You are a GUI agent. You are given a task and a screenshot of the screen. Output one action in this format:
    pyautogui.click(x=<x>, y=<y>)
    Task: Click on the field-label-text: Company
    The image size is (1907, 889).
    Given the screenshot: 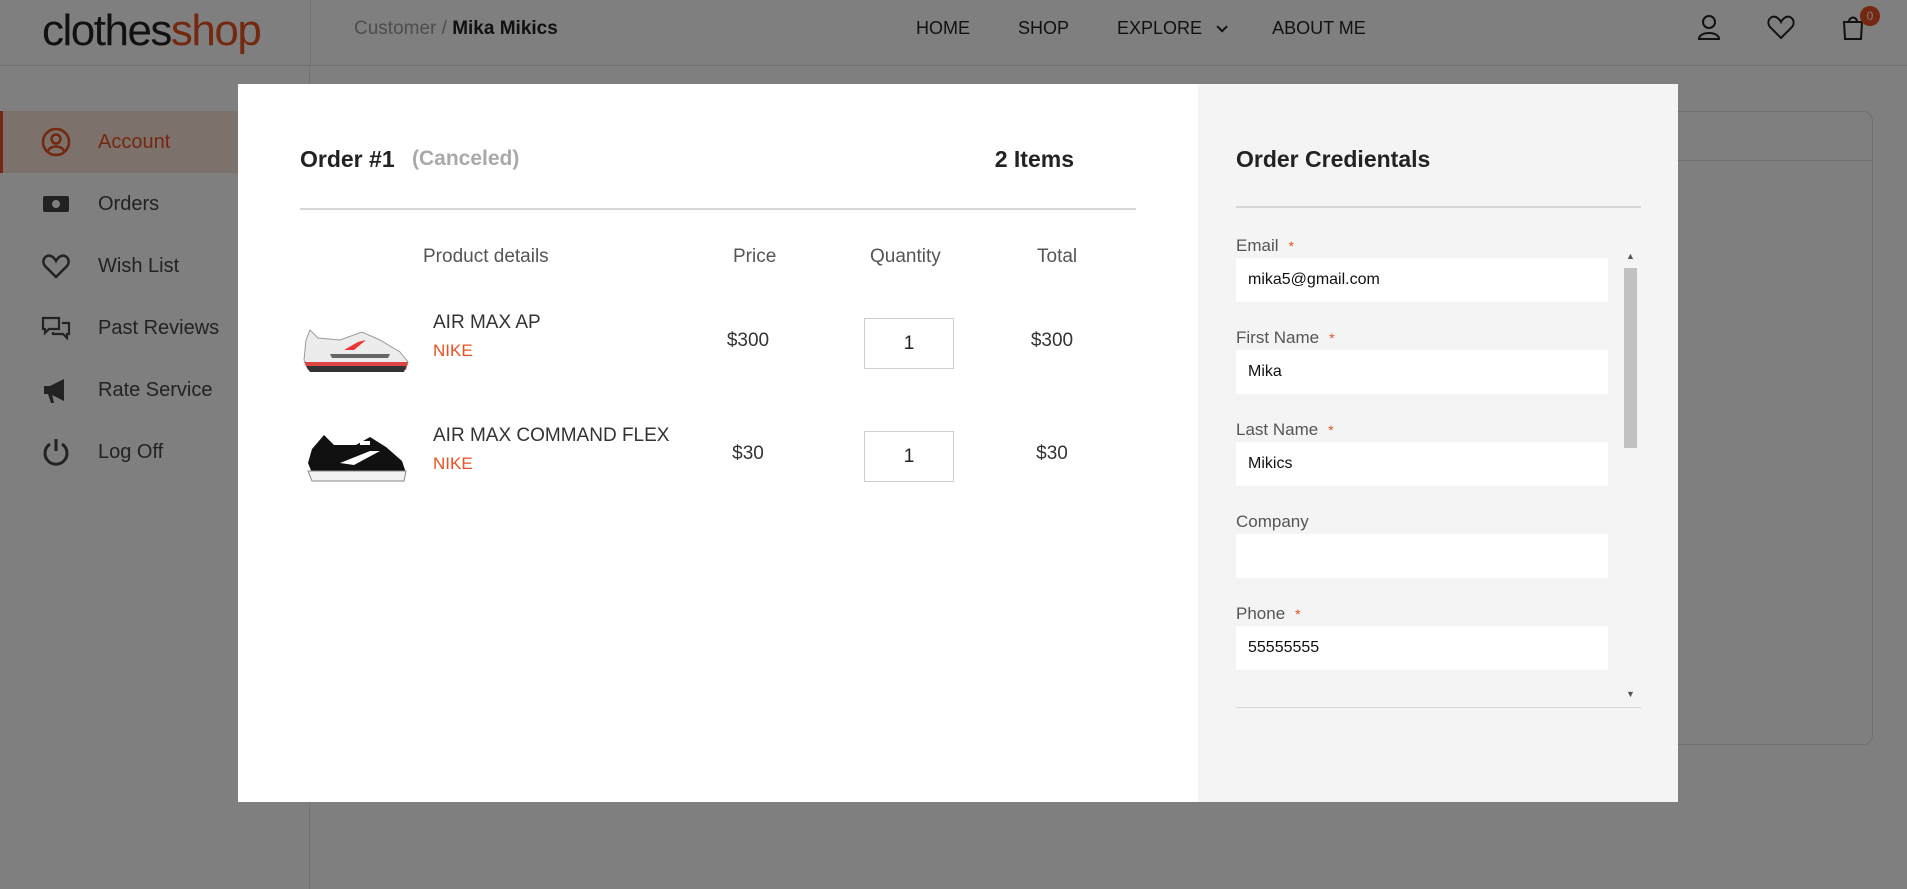 What is the action you would take?
    pyautogui.click(x=1272, y=521)
    